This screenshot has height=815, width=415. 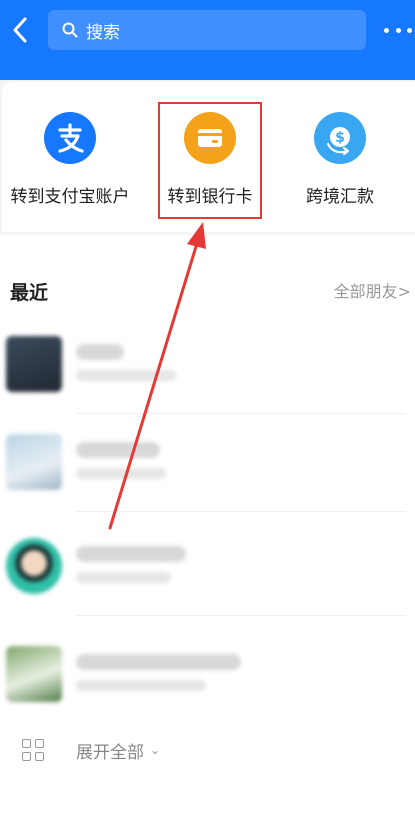 I want to click on back-button, so click(x=20, y=30).